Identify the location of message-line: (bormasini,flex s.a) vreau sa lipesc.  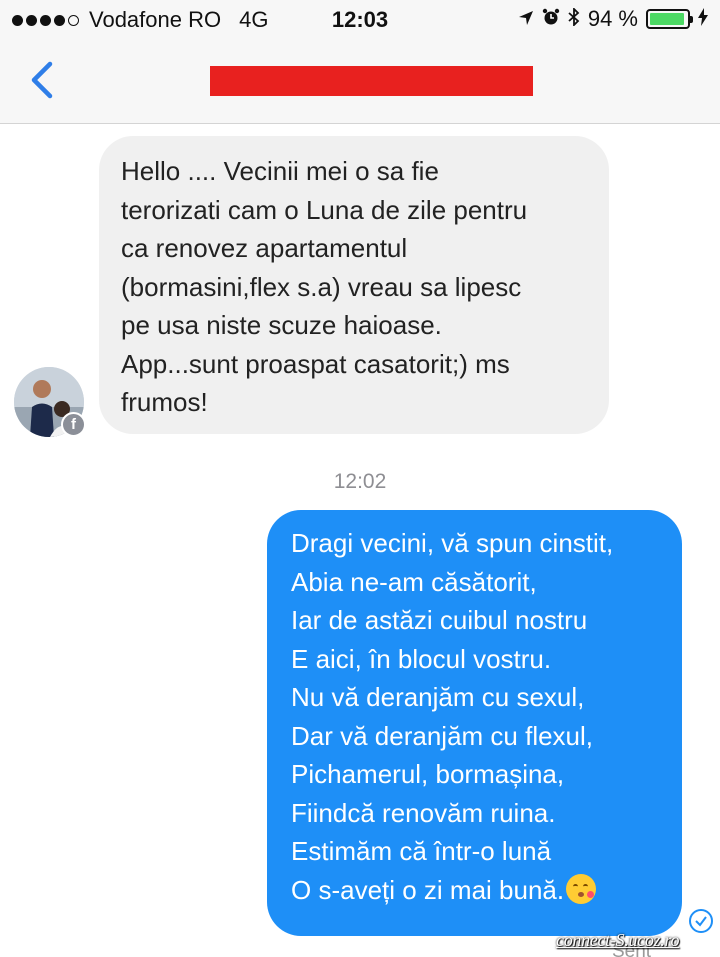
(321, 286).